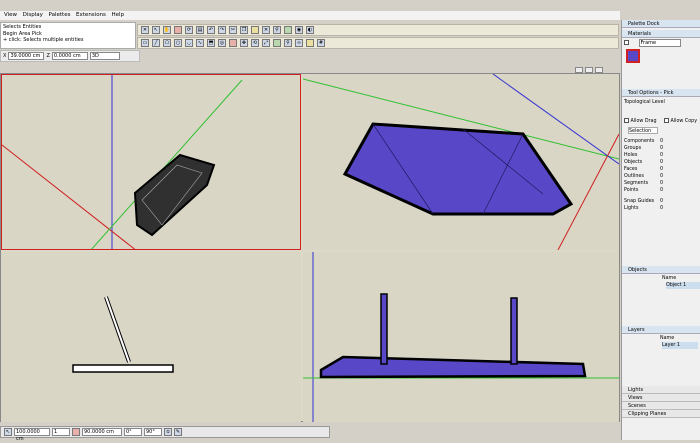  Describe the element at coordinates (661, 406) in the screenshot. I see `scenes-panel: Scenes` at that location.